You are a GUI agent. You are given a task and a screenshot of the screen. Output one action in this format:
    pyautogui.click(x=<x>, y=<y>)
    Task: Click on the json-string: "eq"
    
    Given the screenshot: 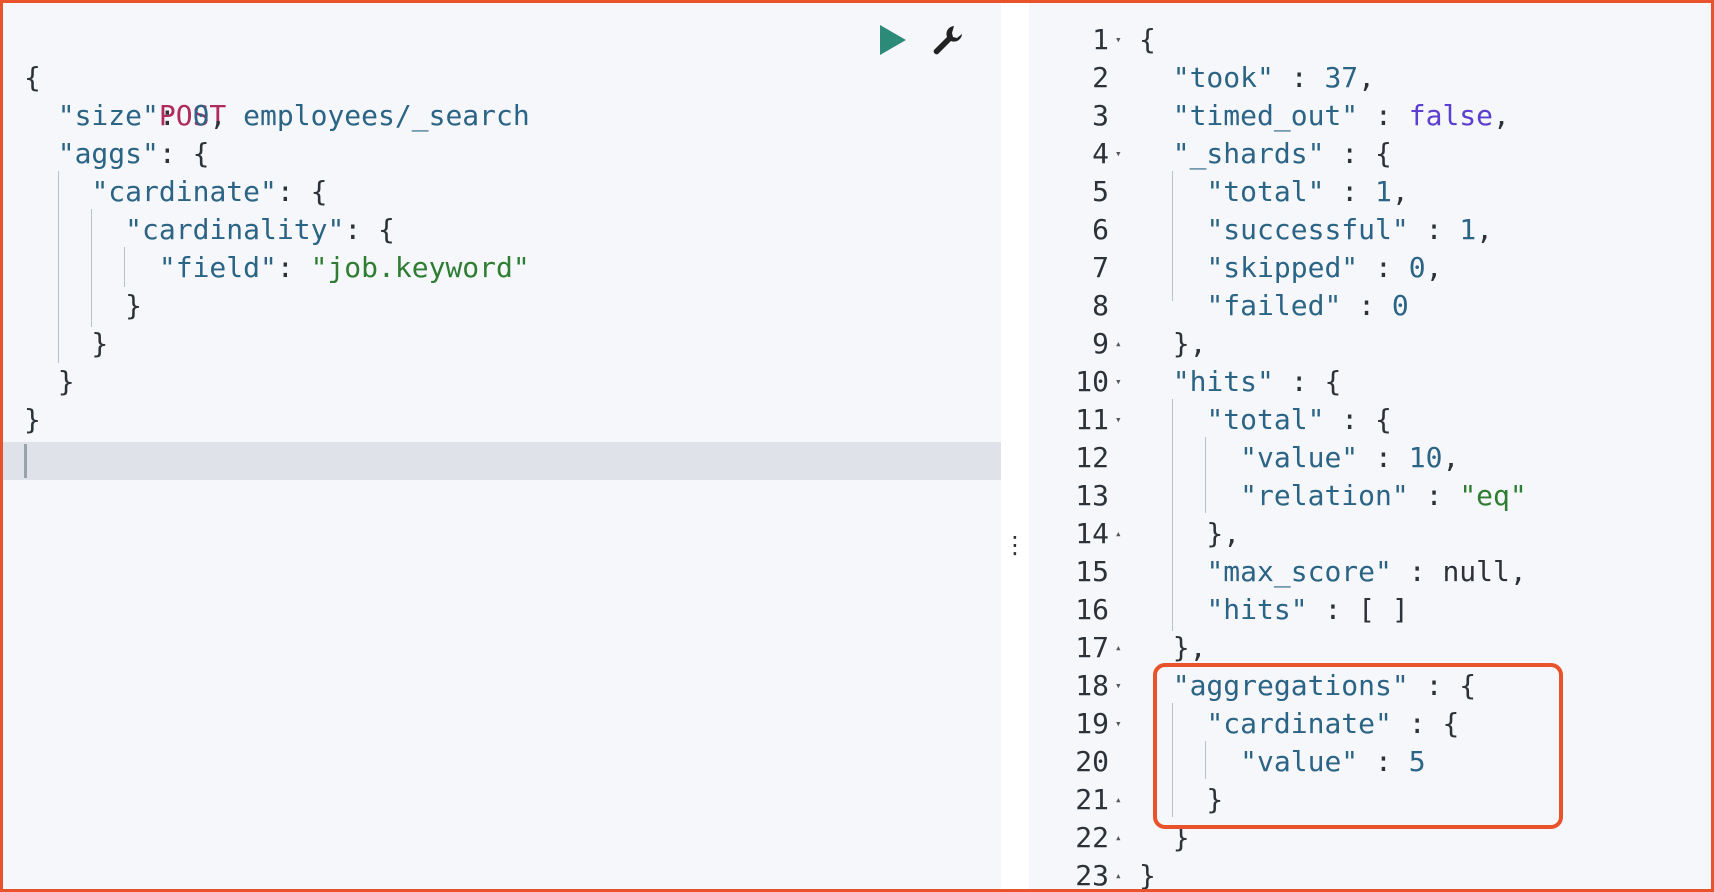 What is the action you would take?
    pyautogui.click(x=1493, y=495)
    